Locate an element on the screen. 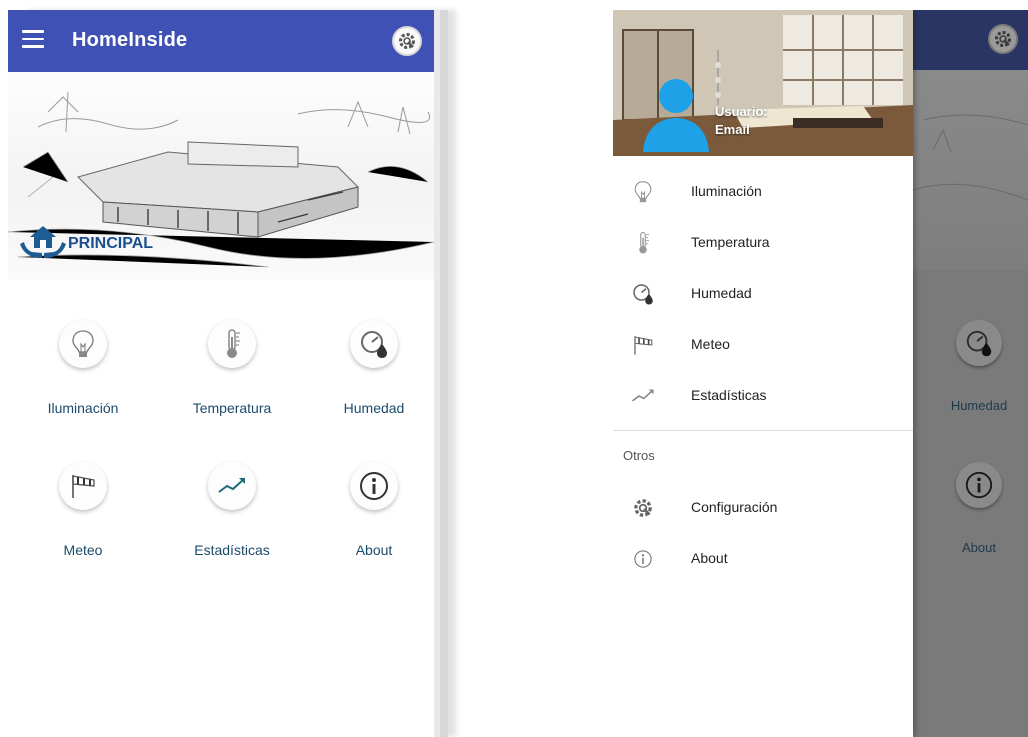 The height and width of the screenshot is (737, 1028). grid-label: Estadísticas is located at coordinates (232, 550).